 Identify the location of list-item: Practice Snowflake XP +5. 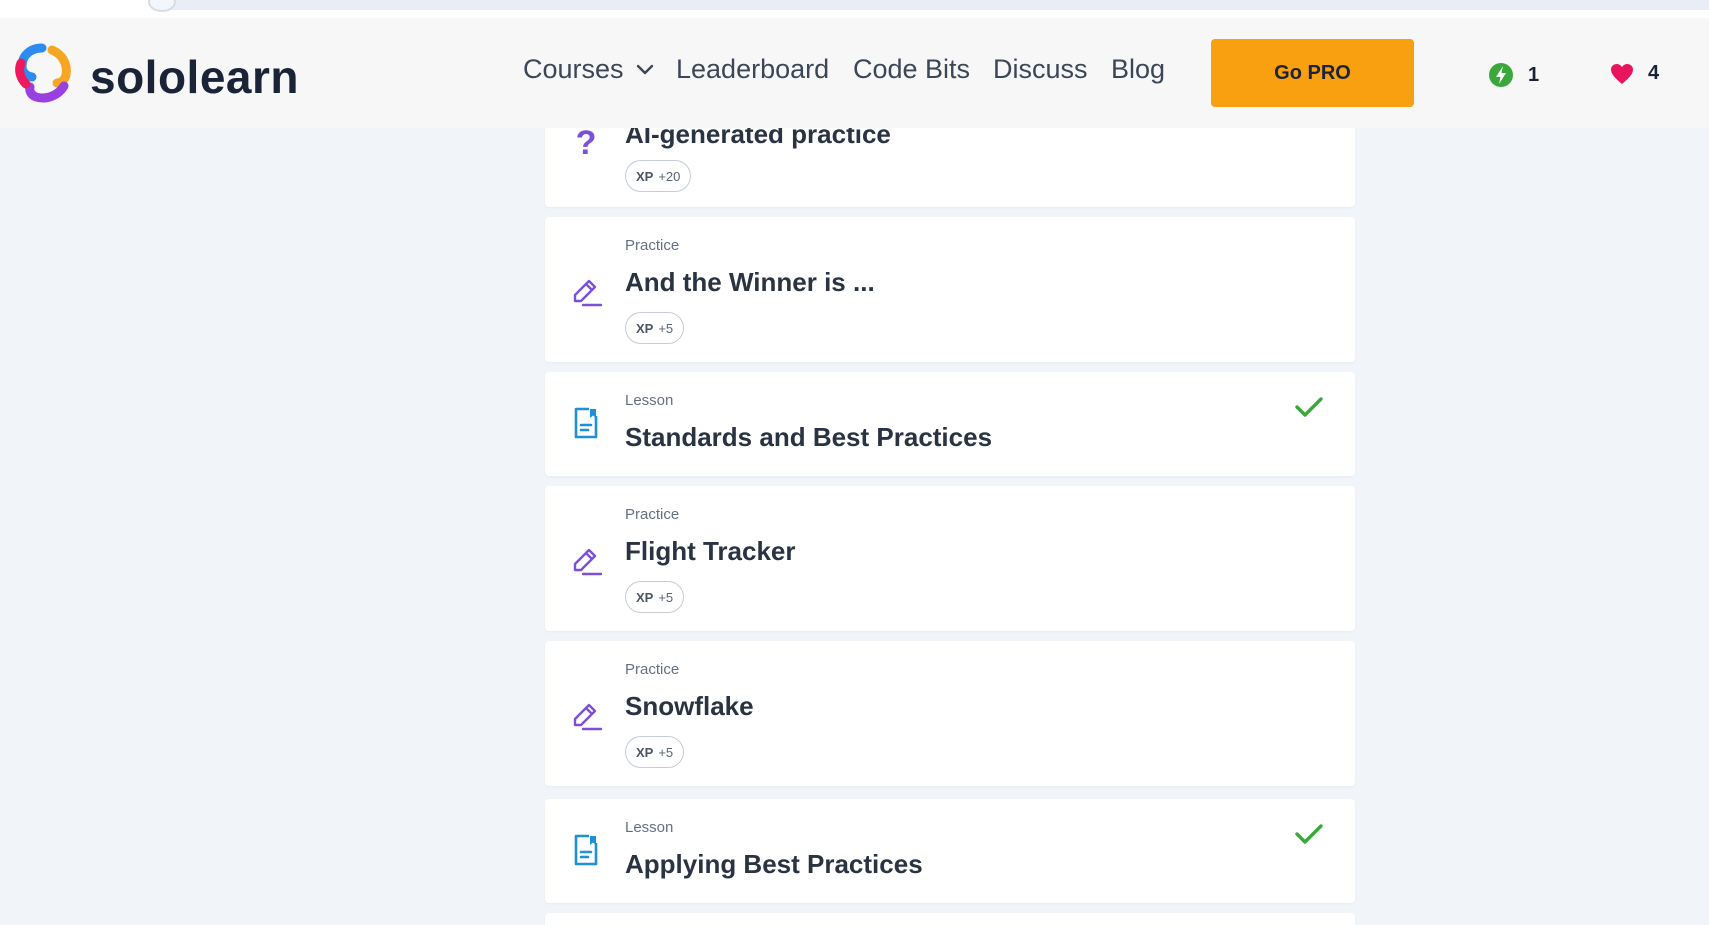
(950, 713).